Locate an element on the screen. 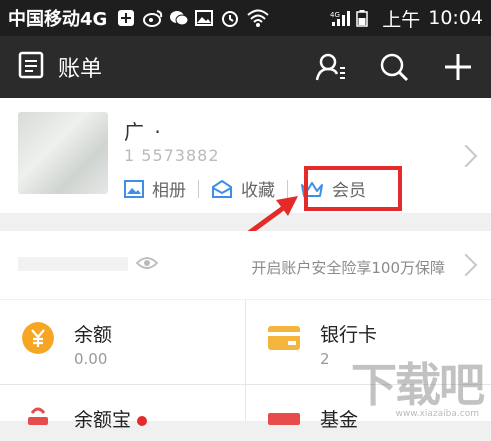 The image size is (491, 441). bank-card-title: 银行卡 is located at coordinates (349, 335).